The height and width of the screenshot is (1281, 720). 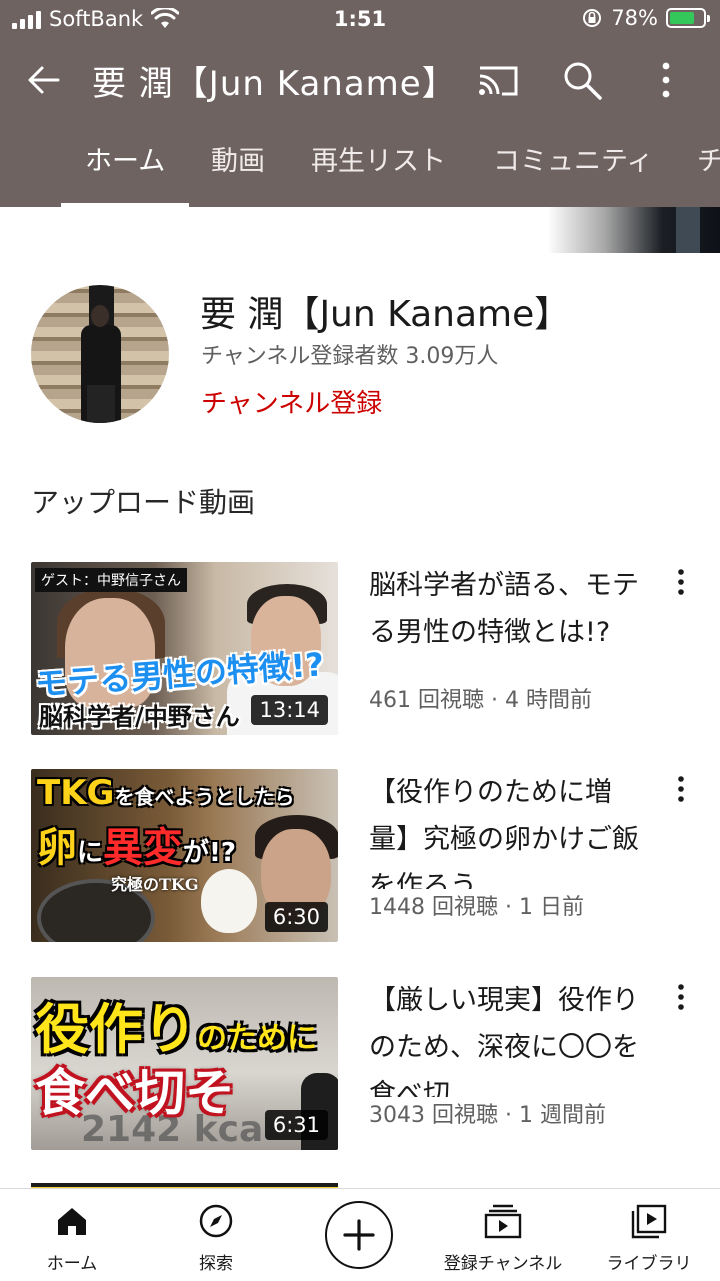 I want to click on nav-label: ライブラリ, so click(x=649, y=1264).